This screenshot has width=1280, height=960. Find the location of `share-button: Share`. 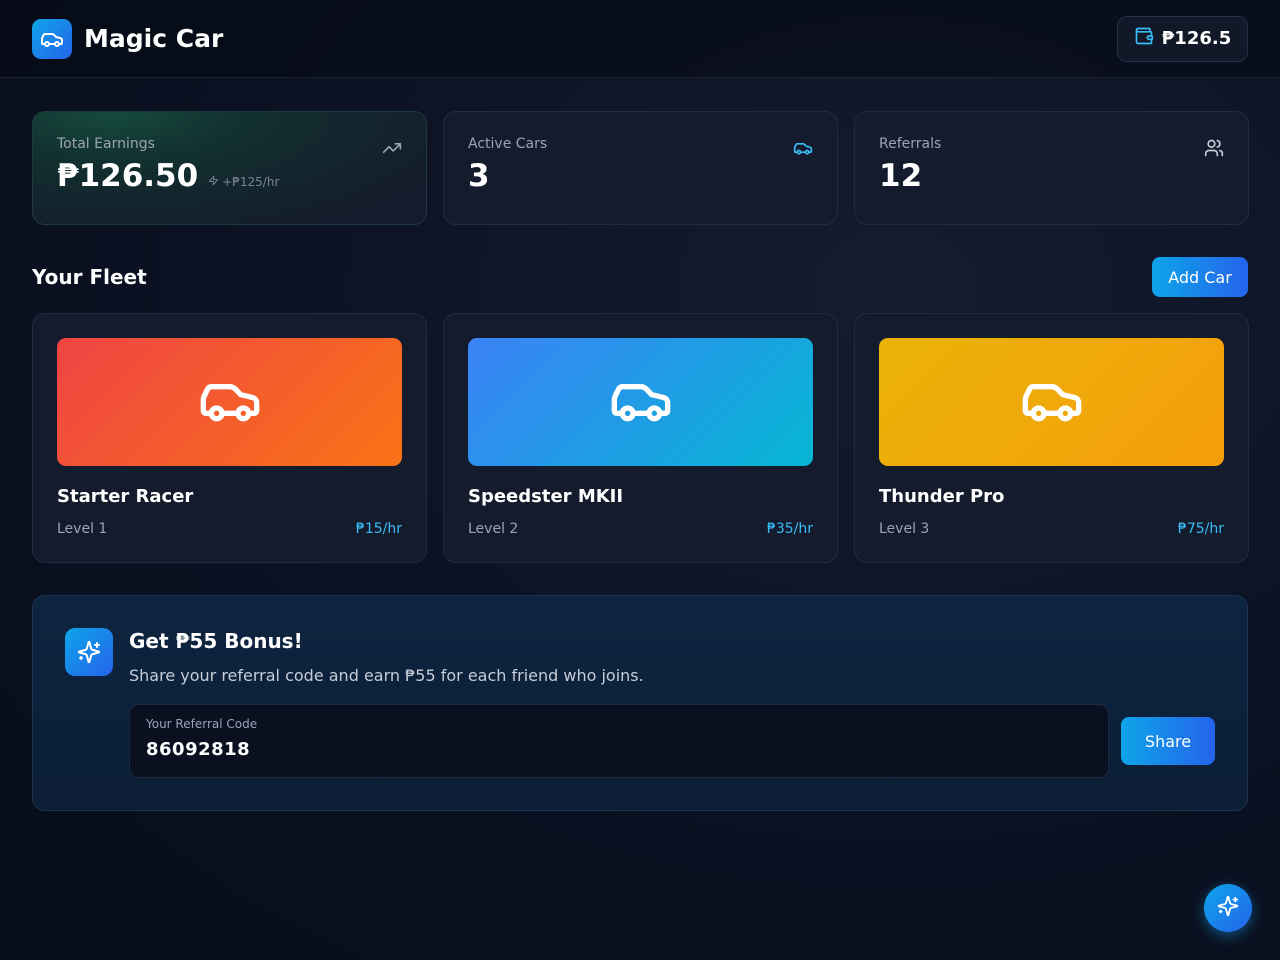

share-button: Share is located at coordinates (1168, 741).